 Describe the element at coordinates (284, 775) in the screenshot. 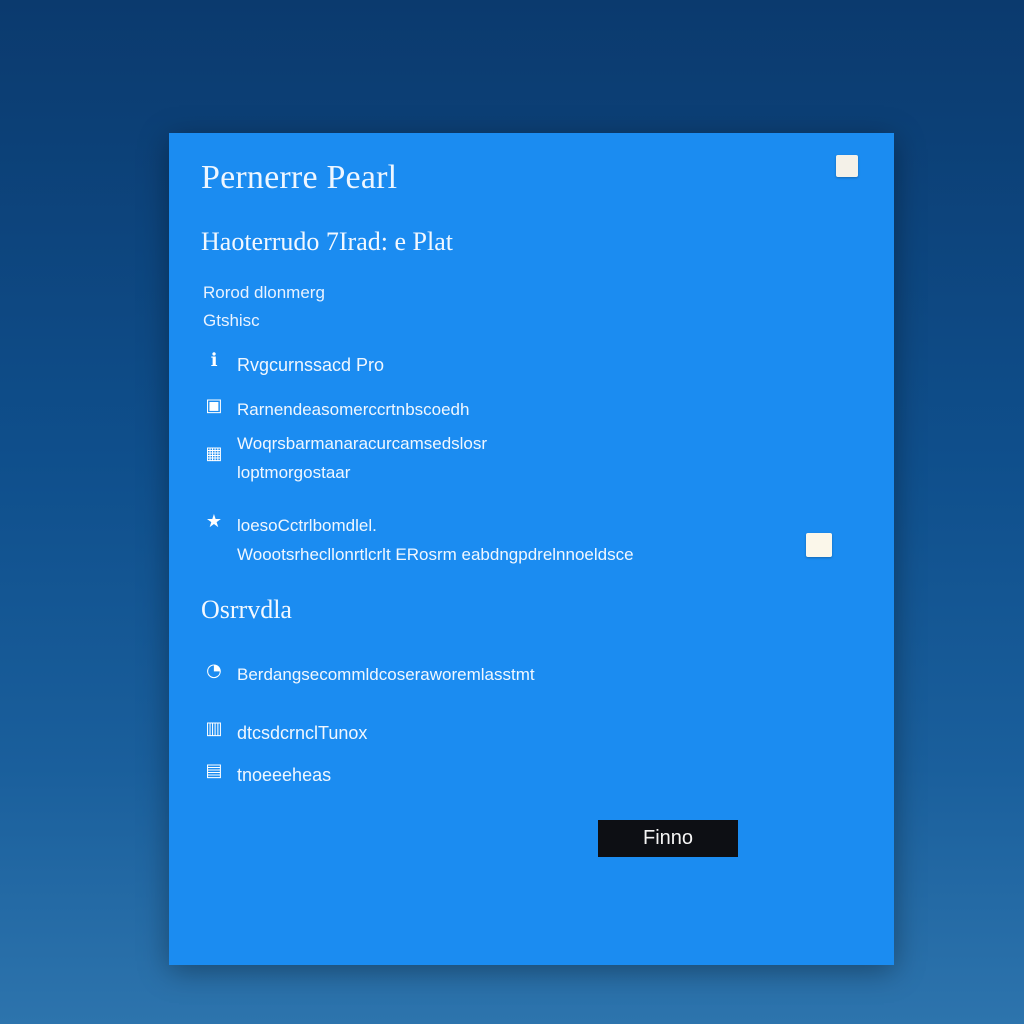

I see `option-label: tnoeeeheas` at that location.